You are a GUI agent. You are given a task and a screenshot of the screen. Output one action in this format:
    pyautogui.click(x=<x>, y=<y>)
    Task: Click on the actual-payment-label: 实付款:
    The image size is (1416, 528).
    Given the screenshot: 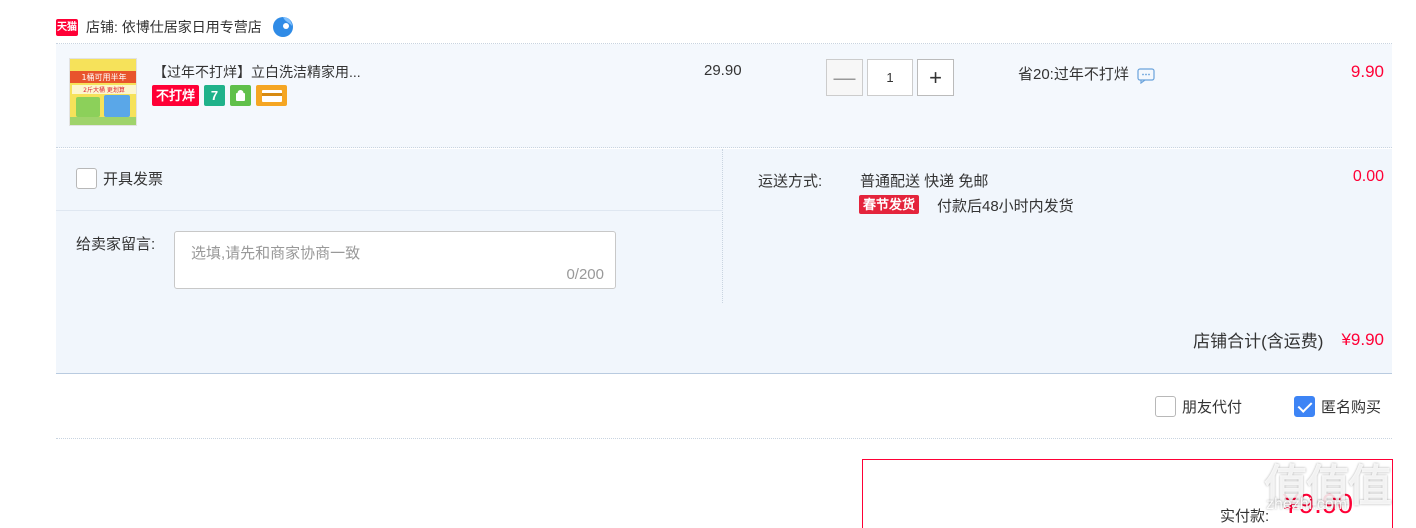 What is the action you would take?
    pyautogui.click(x=1245, y=516)
    